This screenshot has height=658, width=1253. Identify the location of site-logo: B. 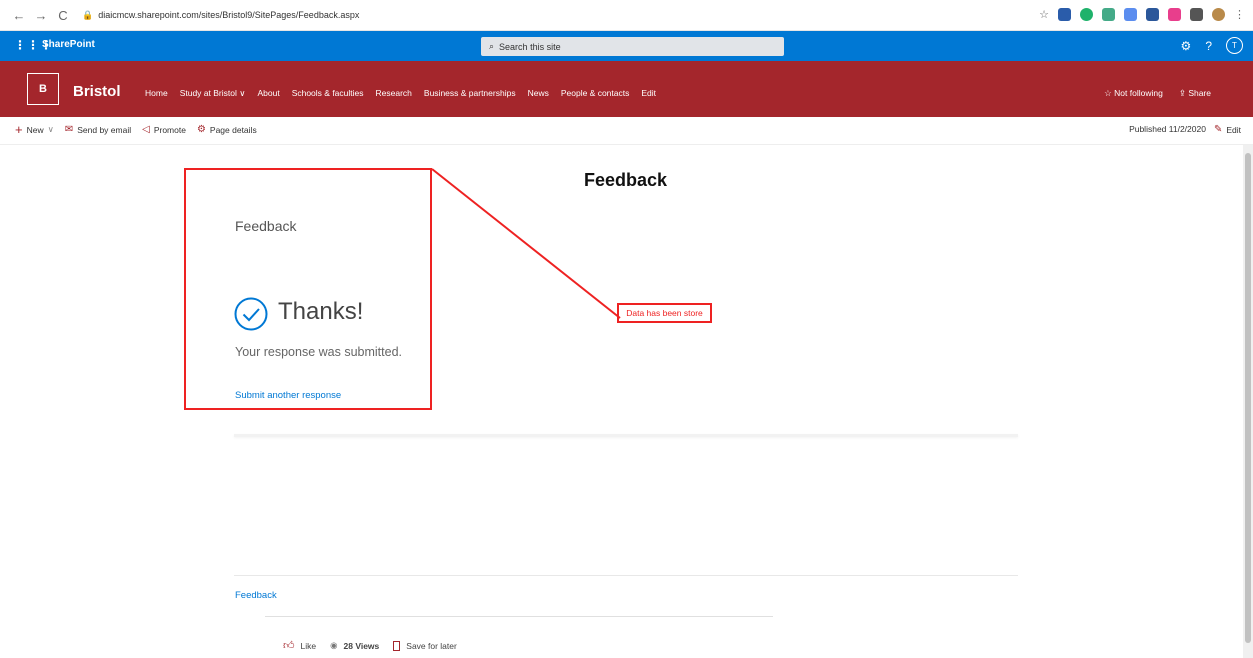
(43, 89).